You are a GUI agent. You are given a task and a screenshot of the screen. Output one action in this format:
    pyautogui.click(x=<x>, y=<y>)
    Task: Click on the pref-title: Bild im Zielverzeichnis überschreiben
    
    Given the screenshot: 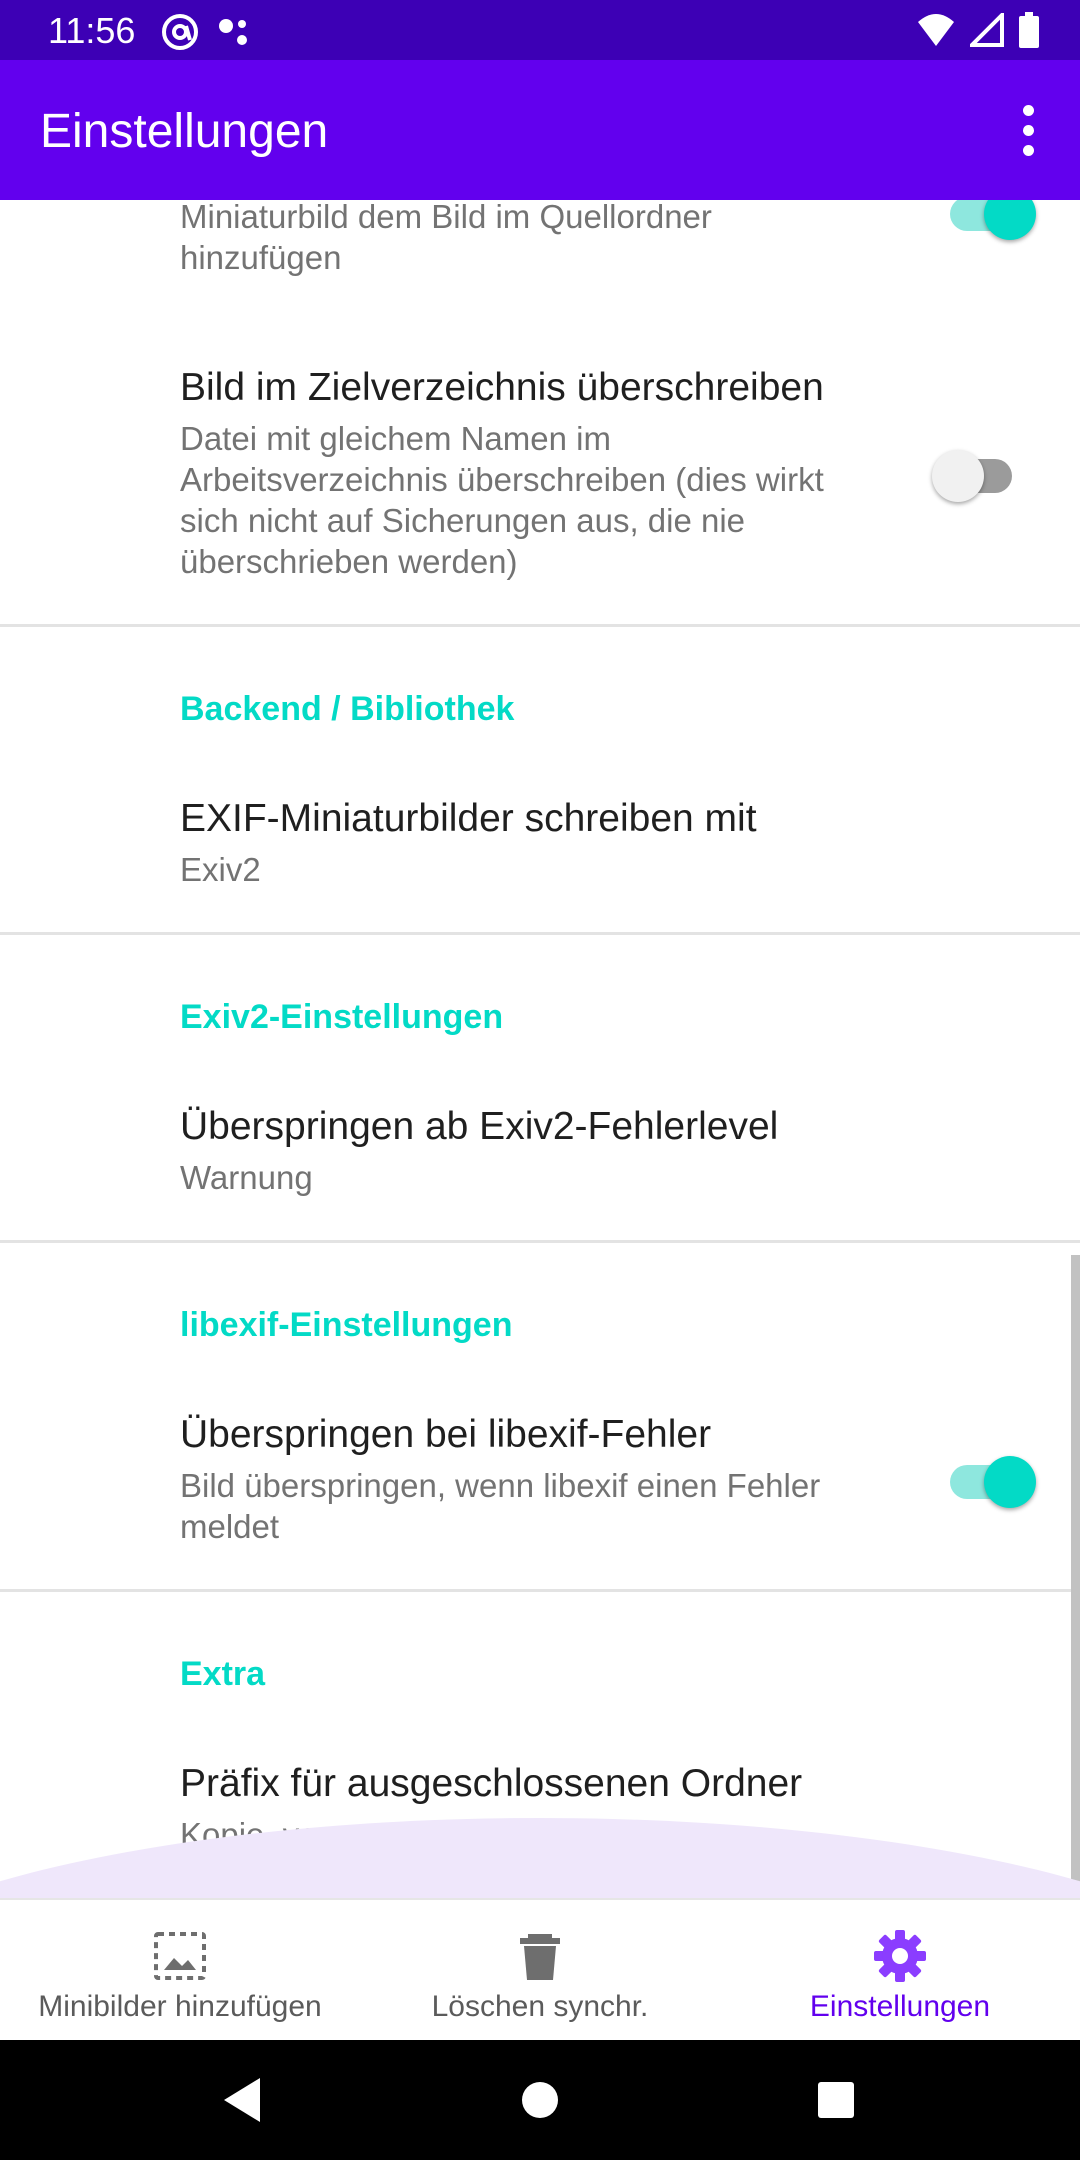 What is the action you would take?
    pyautogui.click(x=502, y=387)
    